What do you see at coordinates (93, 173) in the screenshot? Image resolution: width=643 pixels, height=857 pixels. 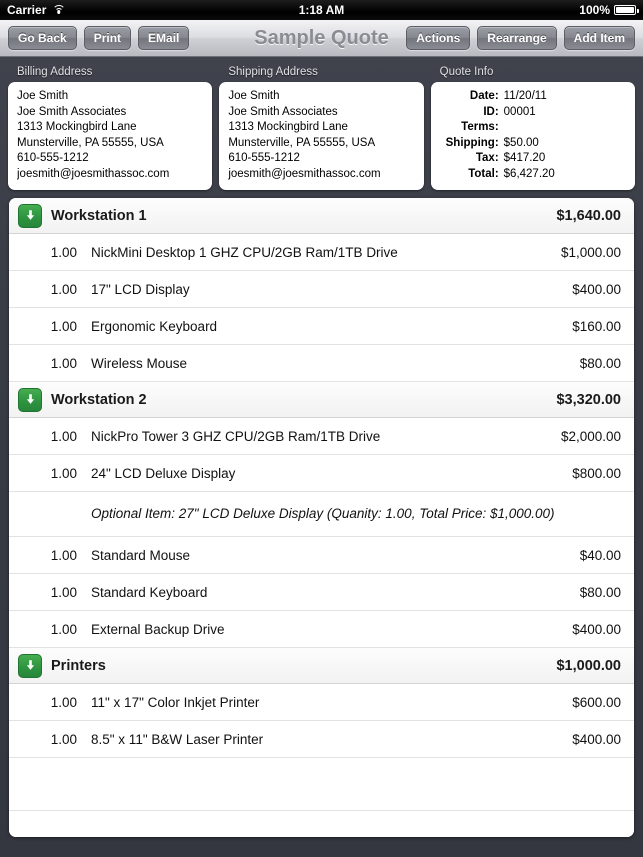 I see `billing-address-line: joesmith@joesmithassoc.com` at bounding box center [93, 173].